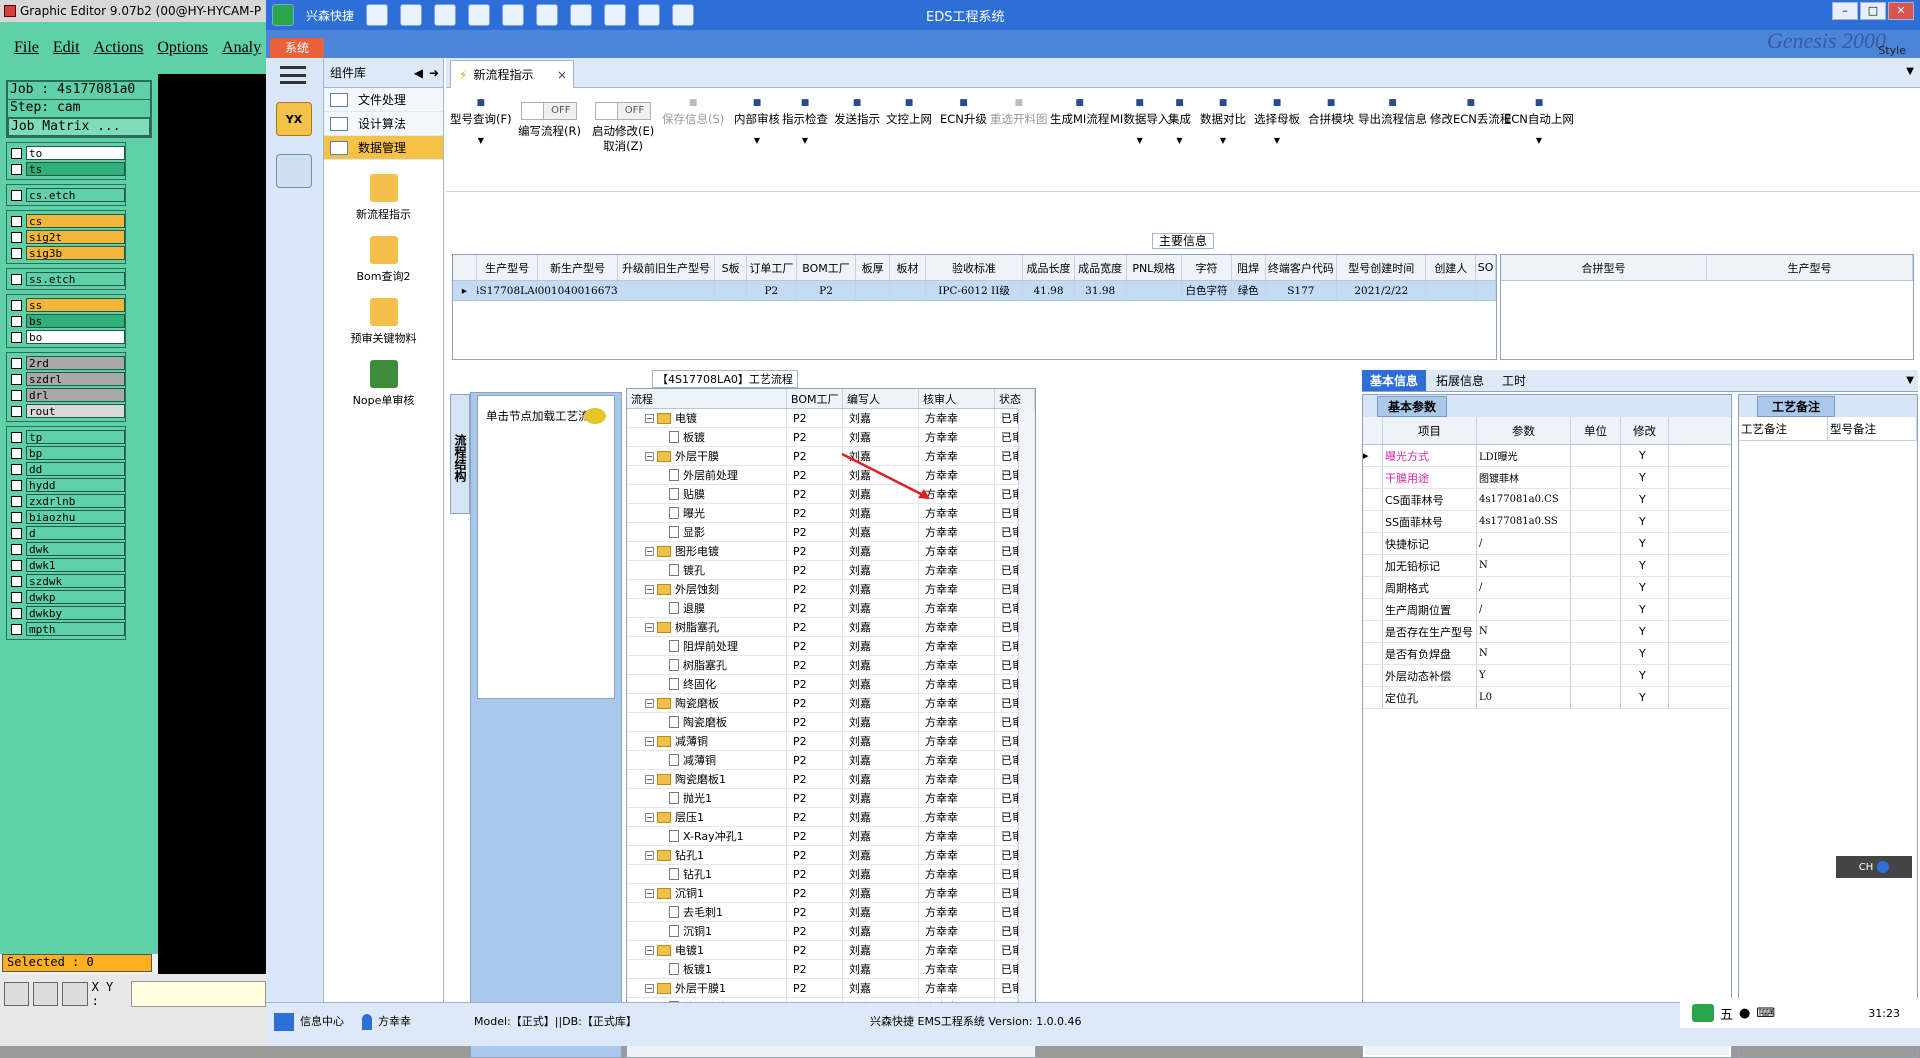 The height and width of the screenshot is (1058, 1920). Describe the element at coordinates (75, 453) in the screenshot. I see `layer-name: bp` at that location.